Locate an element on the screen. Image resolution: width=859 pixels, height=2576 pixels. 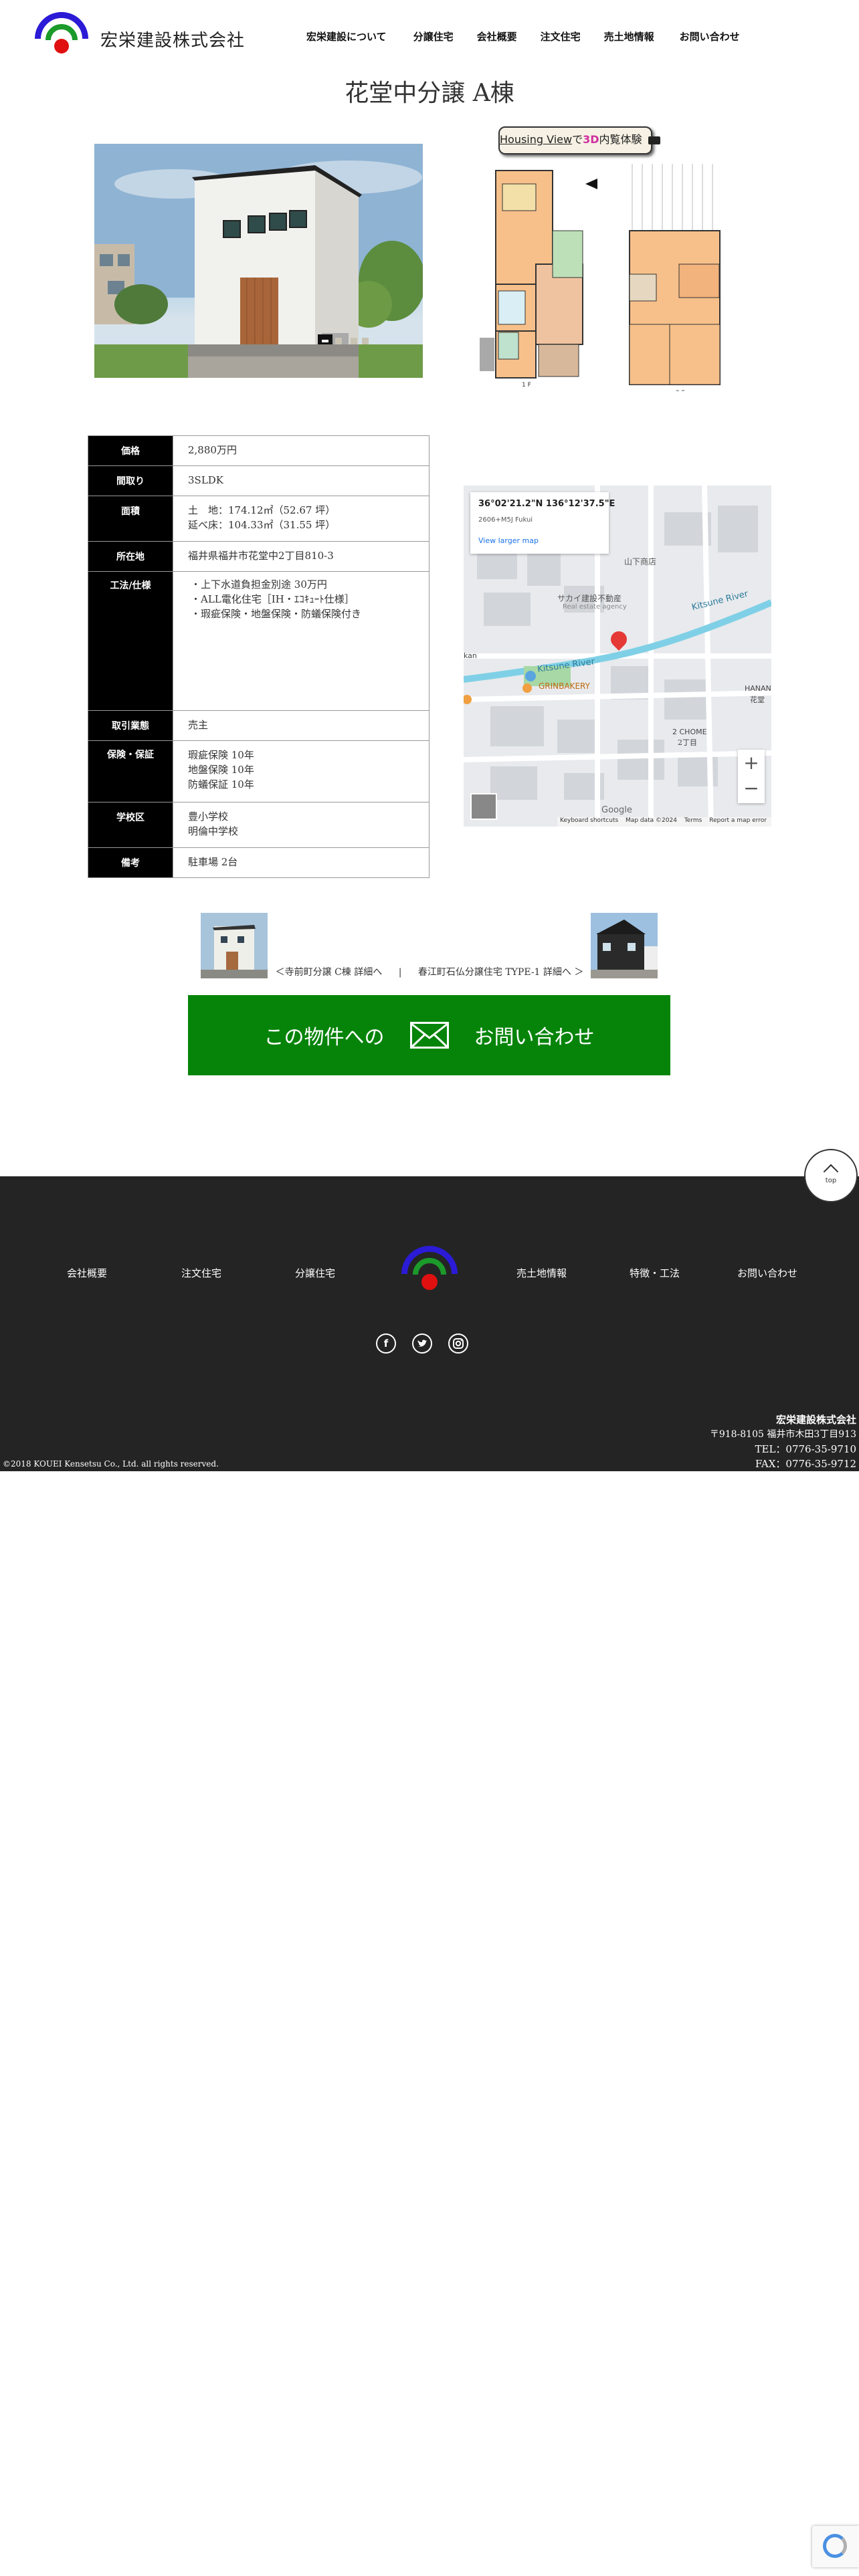
footer-nav-bunjou: 分譲住宅 is located at coordinates (315, 1273).